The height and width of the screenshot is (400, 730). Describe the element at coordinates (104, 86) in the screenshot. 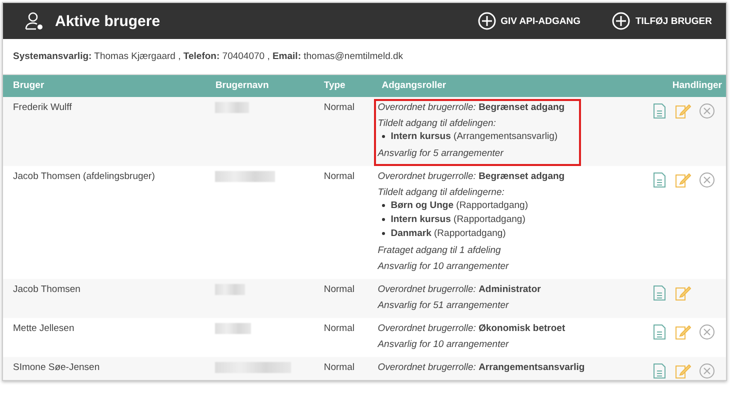

I see `column-header: Bruger` at that location.